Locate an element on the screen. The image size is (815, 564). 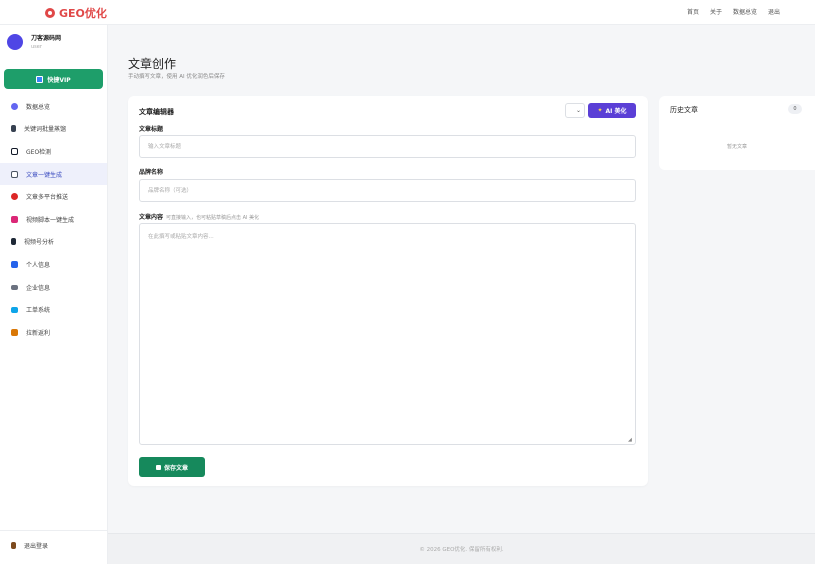
sidebar-item-label: 工单系统 is located at coordinates (38, 311).